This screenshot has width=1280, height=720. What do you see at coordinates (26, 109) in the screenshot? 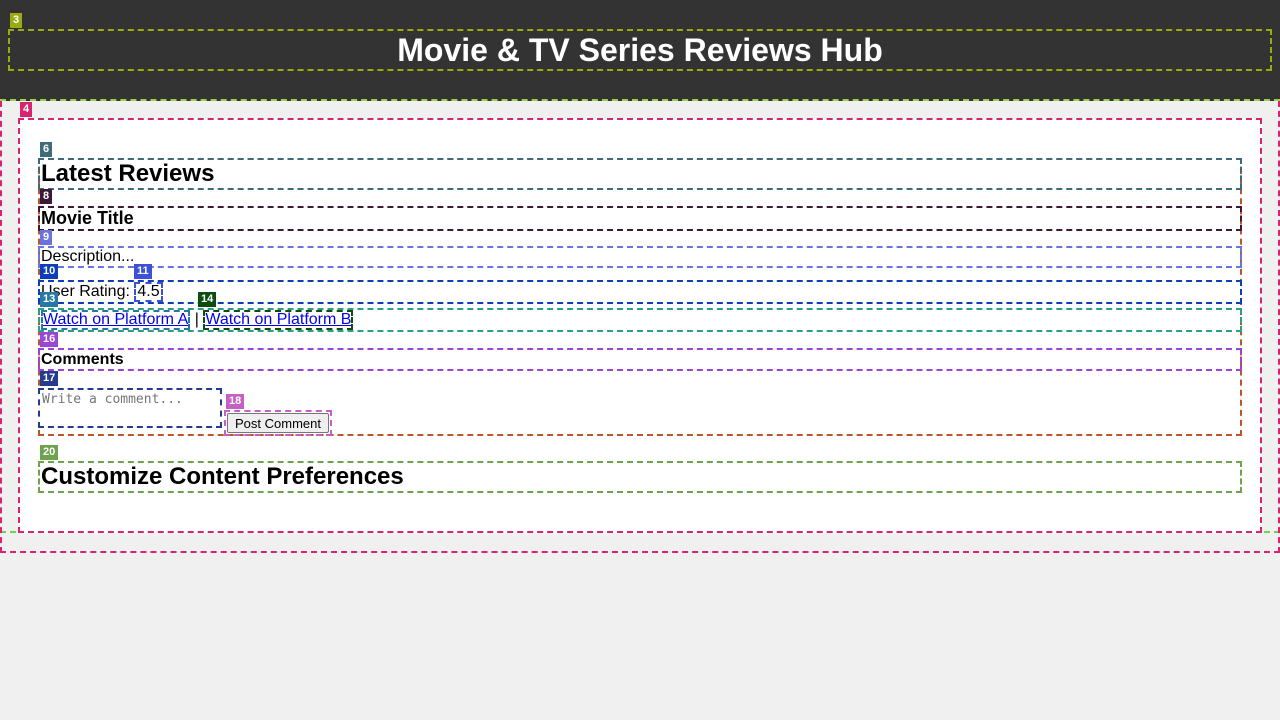
I see `element-index-badge: 4` at bounding box center [26, 109].